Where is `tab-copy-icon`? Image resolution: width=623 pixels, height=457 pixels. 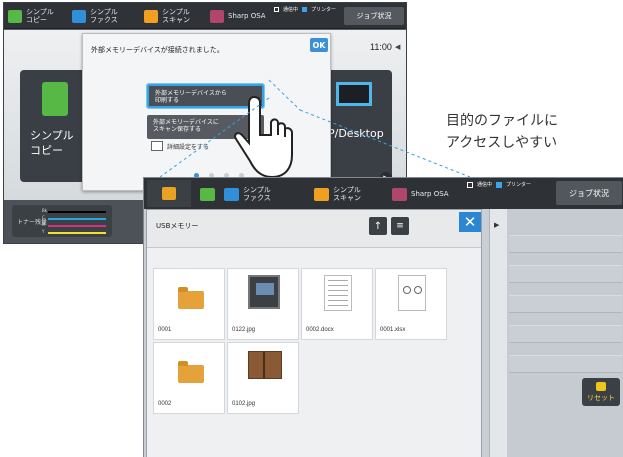 tab-copy-icon is located at coordinates (209, 194).